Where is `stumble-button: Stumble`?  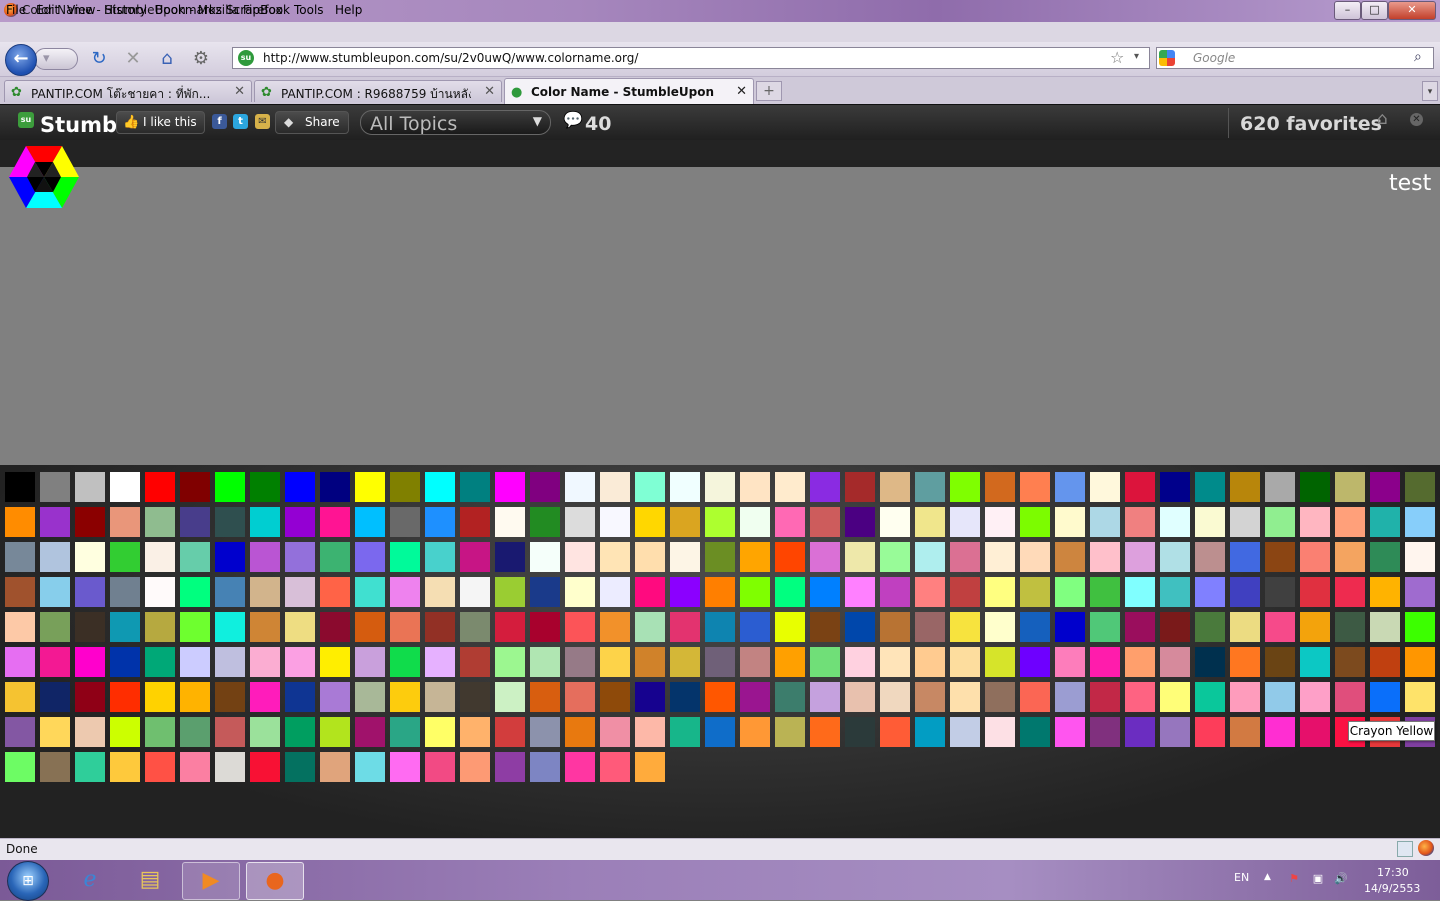 stumble-button: Stumble is located at coordinates (78, 125).